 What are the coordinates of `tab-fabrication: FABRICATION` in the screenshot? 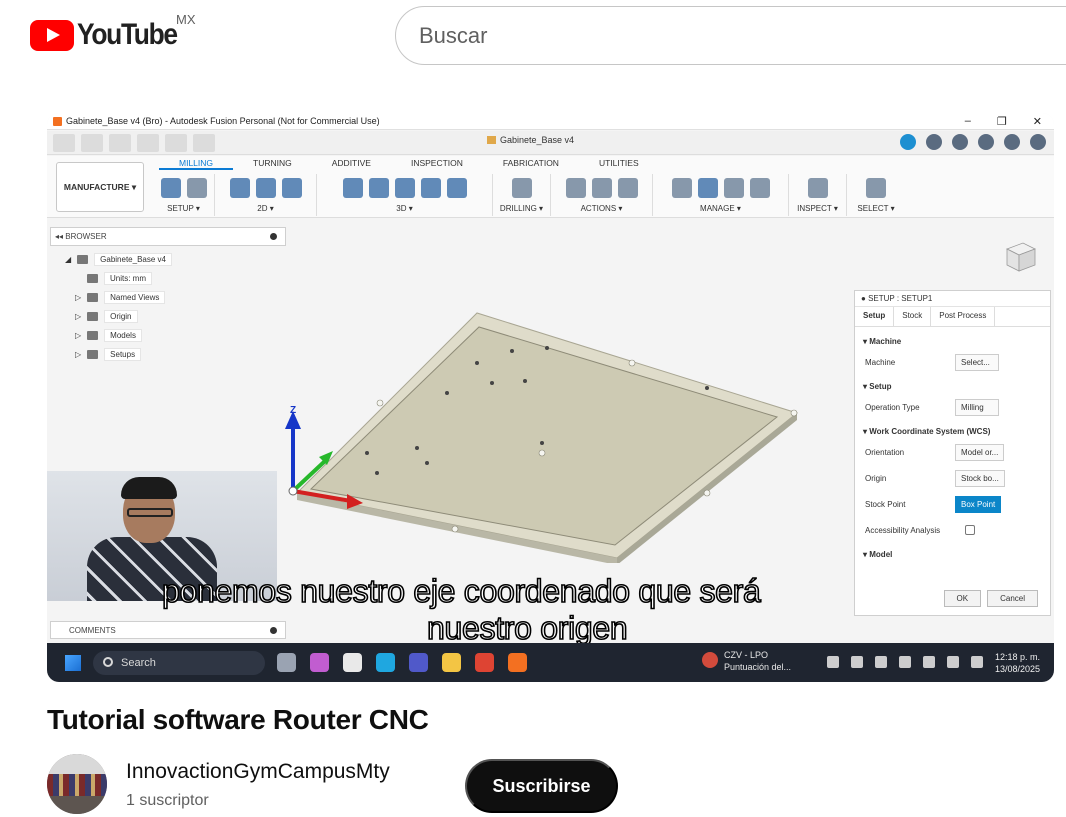 It's located at (530, 163).